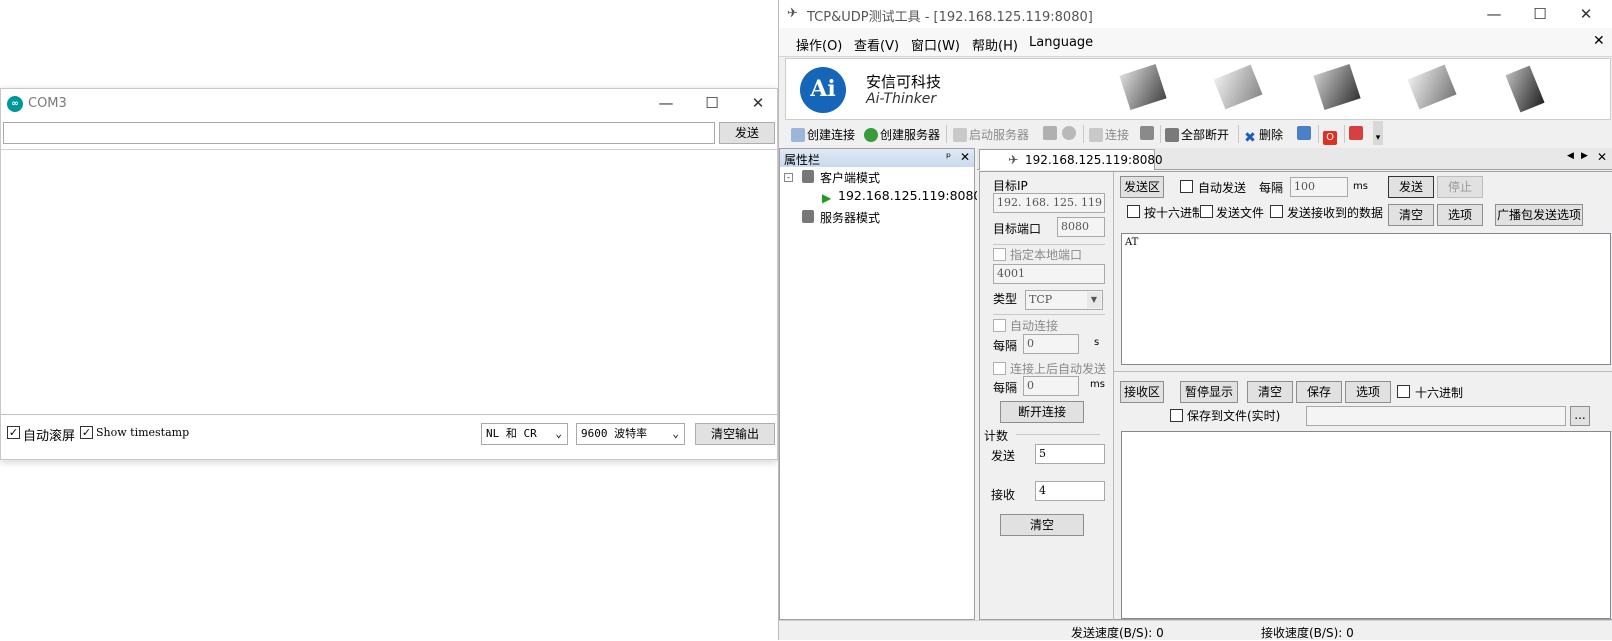 Image resolution: width=1612 pixels, height=641 pixels. I want to click on stop-button: 停止, so click(1460, 187).